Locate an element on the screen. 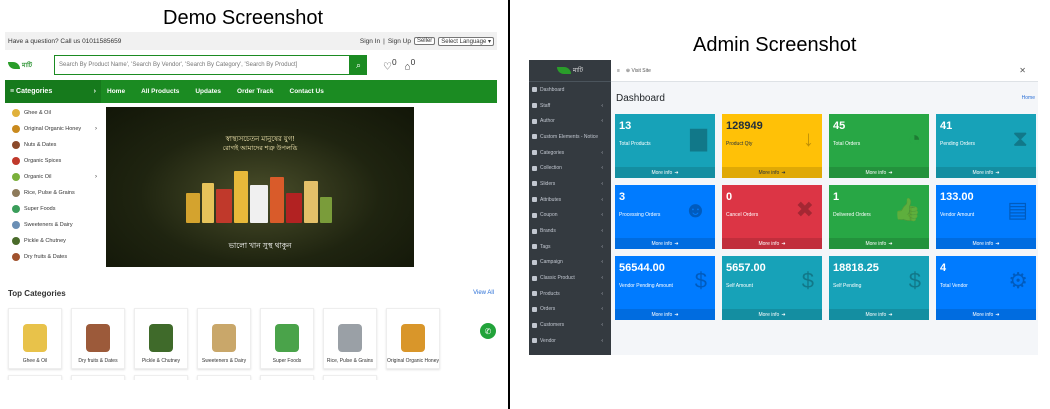  hourglass-icon: ⧗ is located at coordinates (1020, 138).